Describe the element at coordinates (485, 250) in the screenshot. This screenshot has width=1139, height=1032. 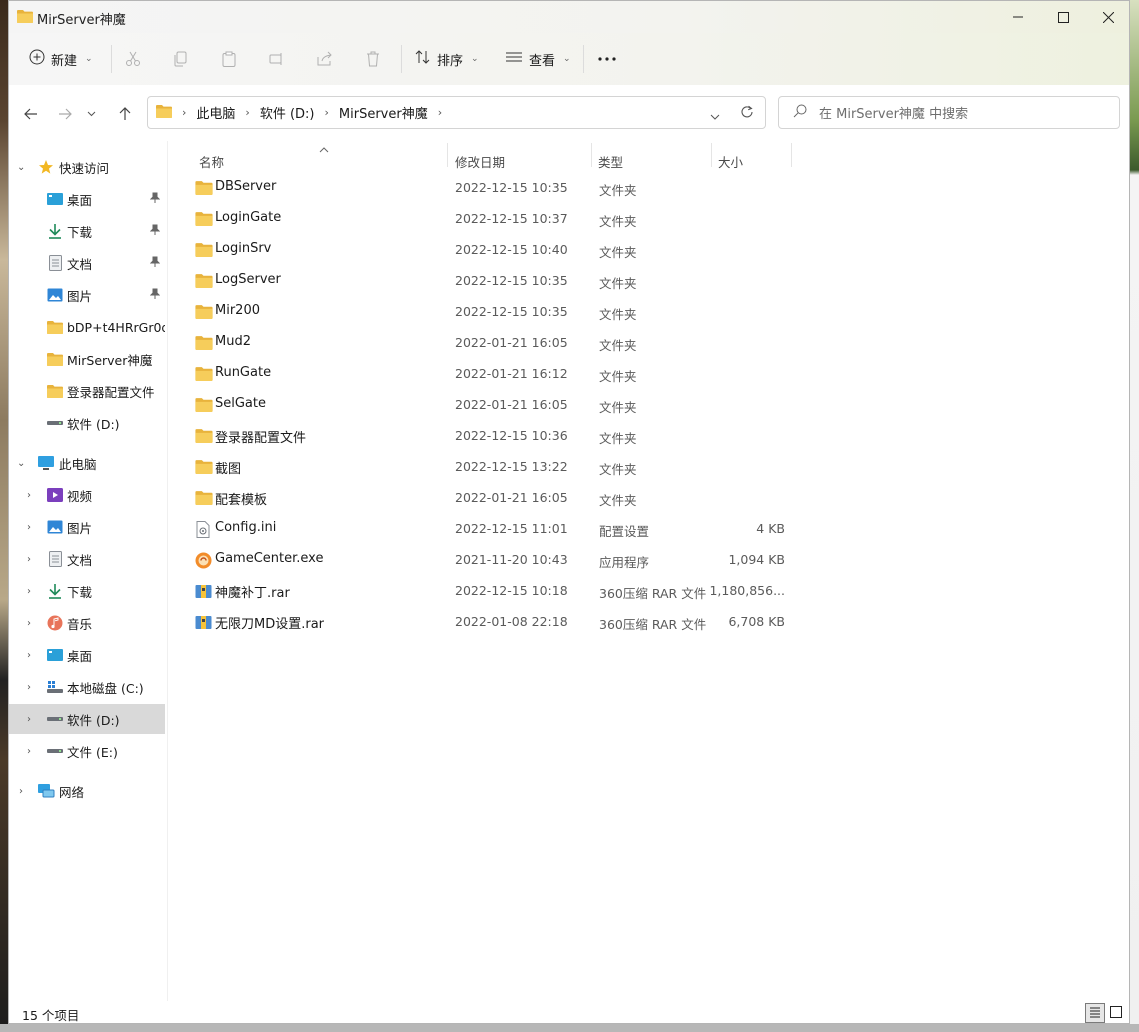
I see `file-row: LoginSrv 2022-12-15 10:40 文件夹` at that location.